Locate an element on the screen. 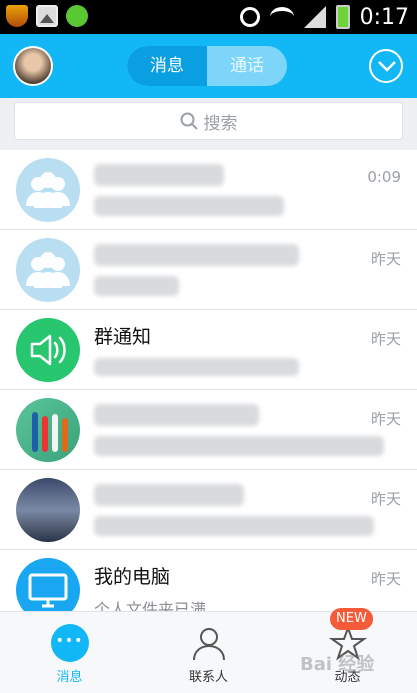  conversation-item: 群通知 昨天 is located at coordinates (208, 350).